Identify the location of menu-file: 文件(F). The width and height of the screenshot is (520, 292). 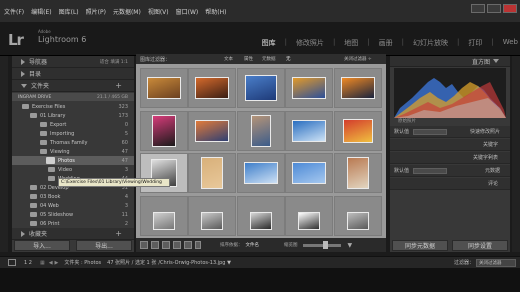
(14, 11).